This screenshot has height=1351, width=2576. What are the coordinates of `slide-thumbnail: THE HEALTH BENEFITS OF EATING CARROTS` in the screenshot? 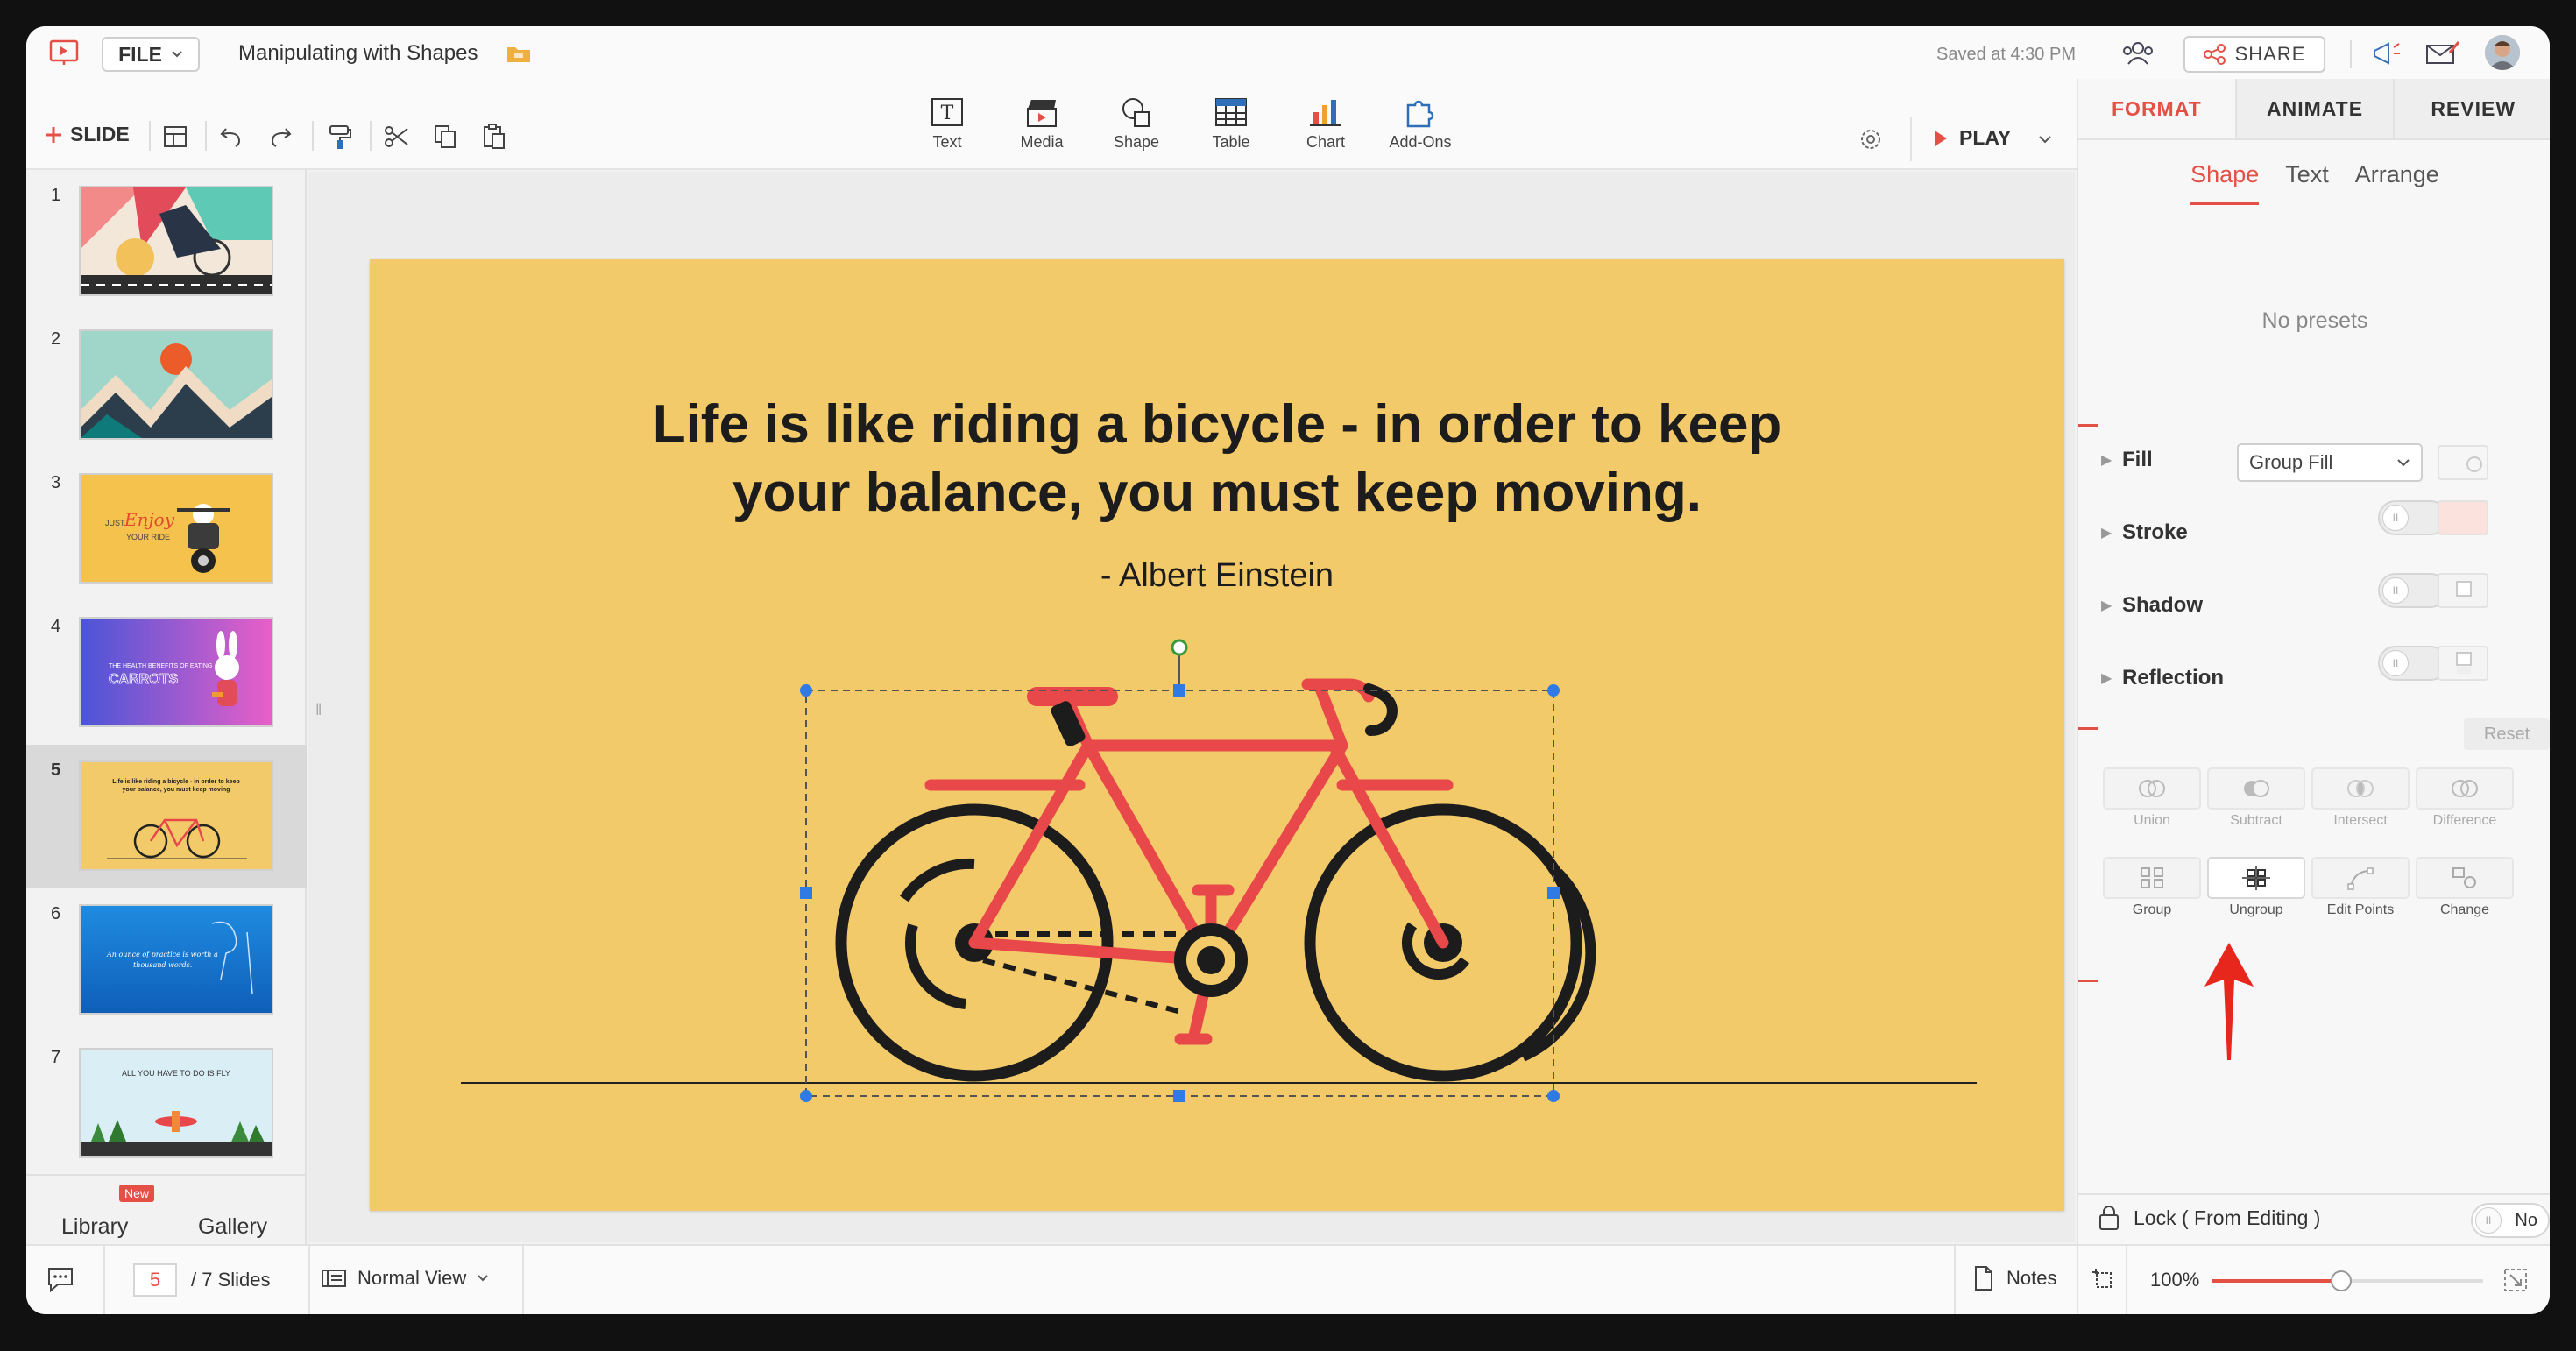 It's located at (176, 672).